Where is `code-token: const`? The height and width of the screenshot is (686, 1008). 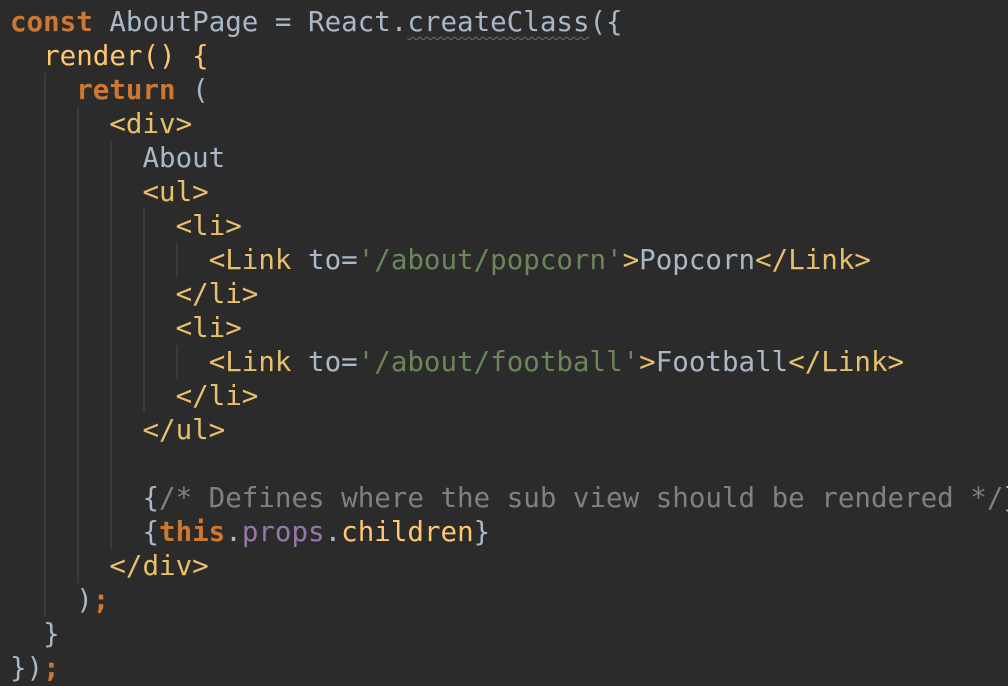
code-token: const is located at coordinates (51, 22).